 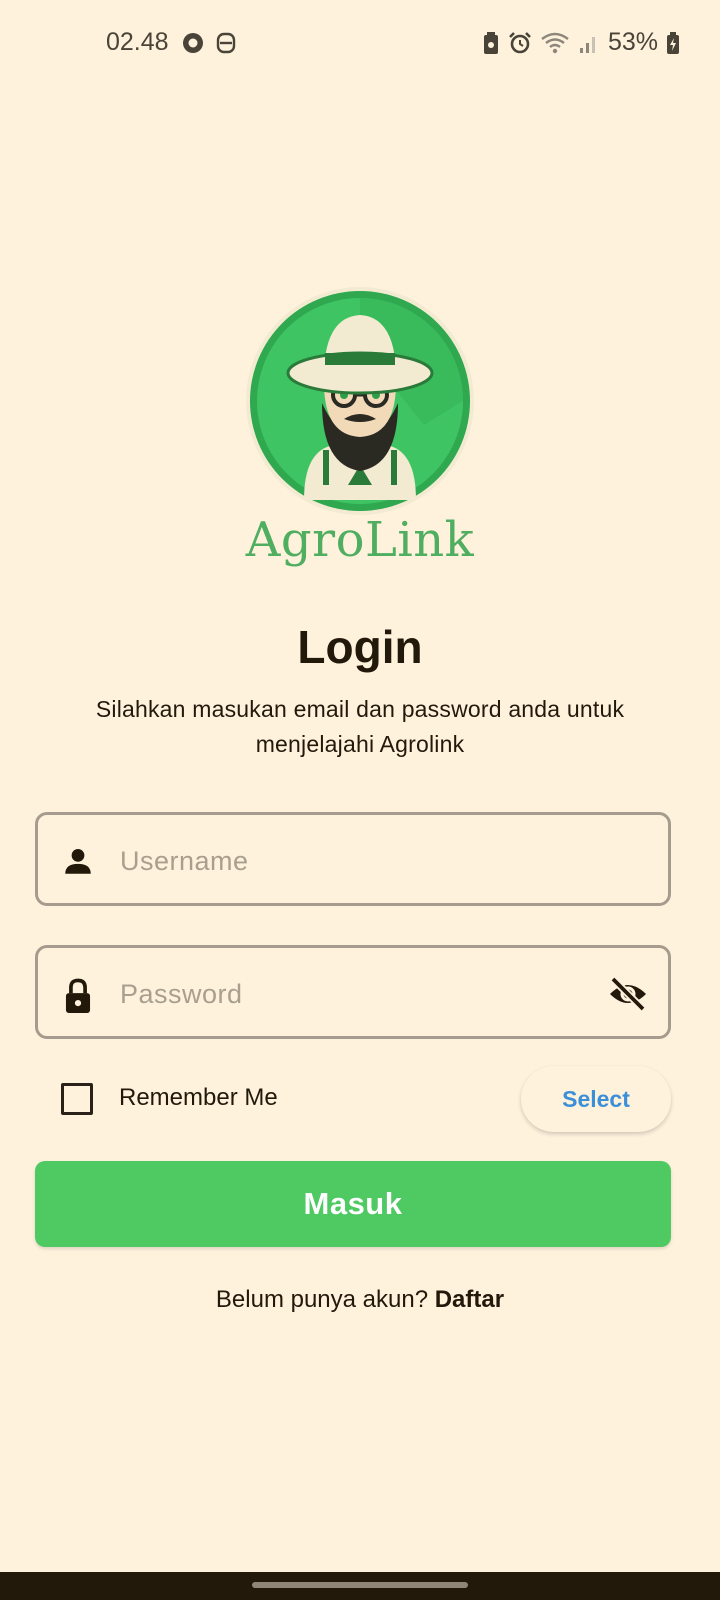 I want to click on username-field, so click(x=353, y=859).